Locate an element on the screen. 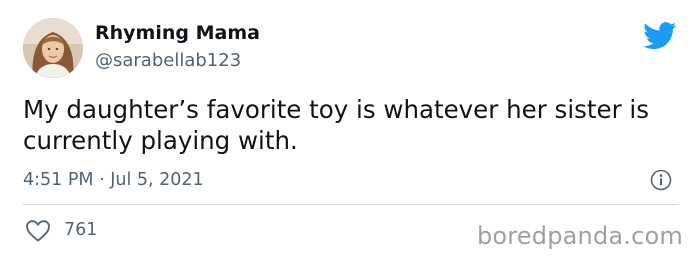  like-count: 761 is located at coordinates (81, 230).